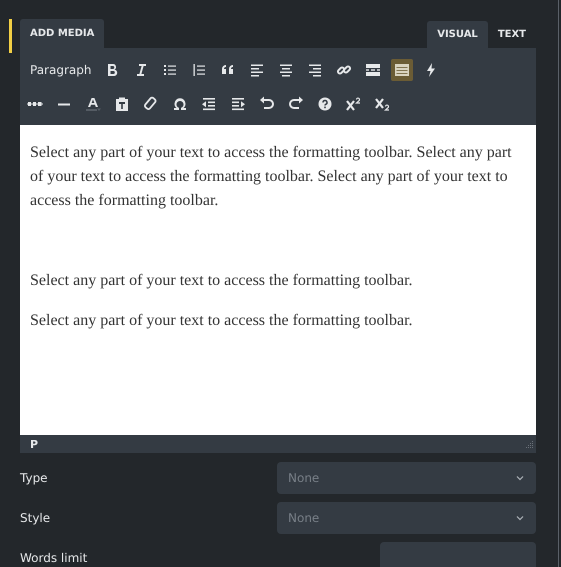  I want to click on undo-icon, so click(267, 104).